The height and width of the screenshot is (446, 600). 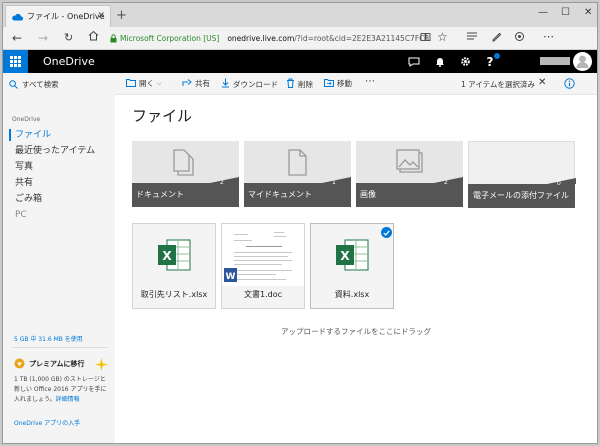 What do you see at coordinates (68, 37) in the screenshot?
I see `refresh-icon: ↻` at bounding box center [68, 37].